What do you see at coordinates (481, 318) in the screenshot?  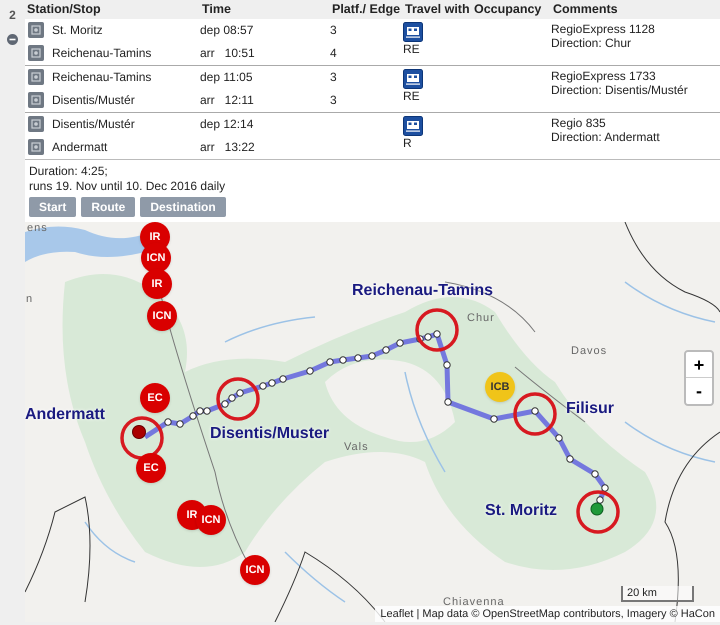 I see `place-label: Chur` at bounding box center [481, 318].